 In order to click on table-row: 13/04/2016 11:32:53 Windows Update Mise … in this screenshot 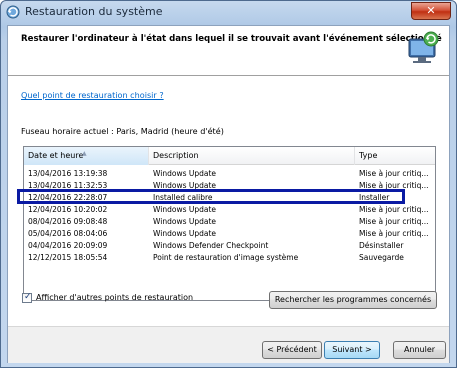, I will do `click(229, 186)`.